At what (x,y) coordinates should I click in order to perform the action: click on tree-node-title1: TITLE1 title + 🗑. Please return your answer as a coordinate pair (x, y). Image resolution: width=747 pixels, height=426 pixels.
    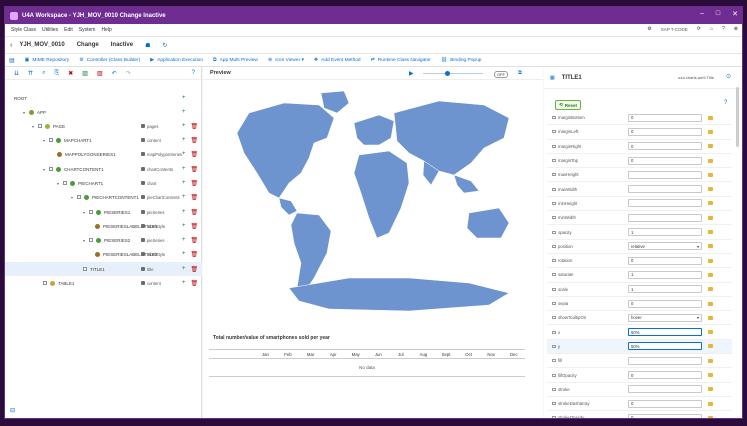
    Looking at the image, I should click on (103, 269).